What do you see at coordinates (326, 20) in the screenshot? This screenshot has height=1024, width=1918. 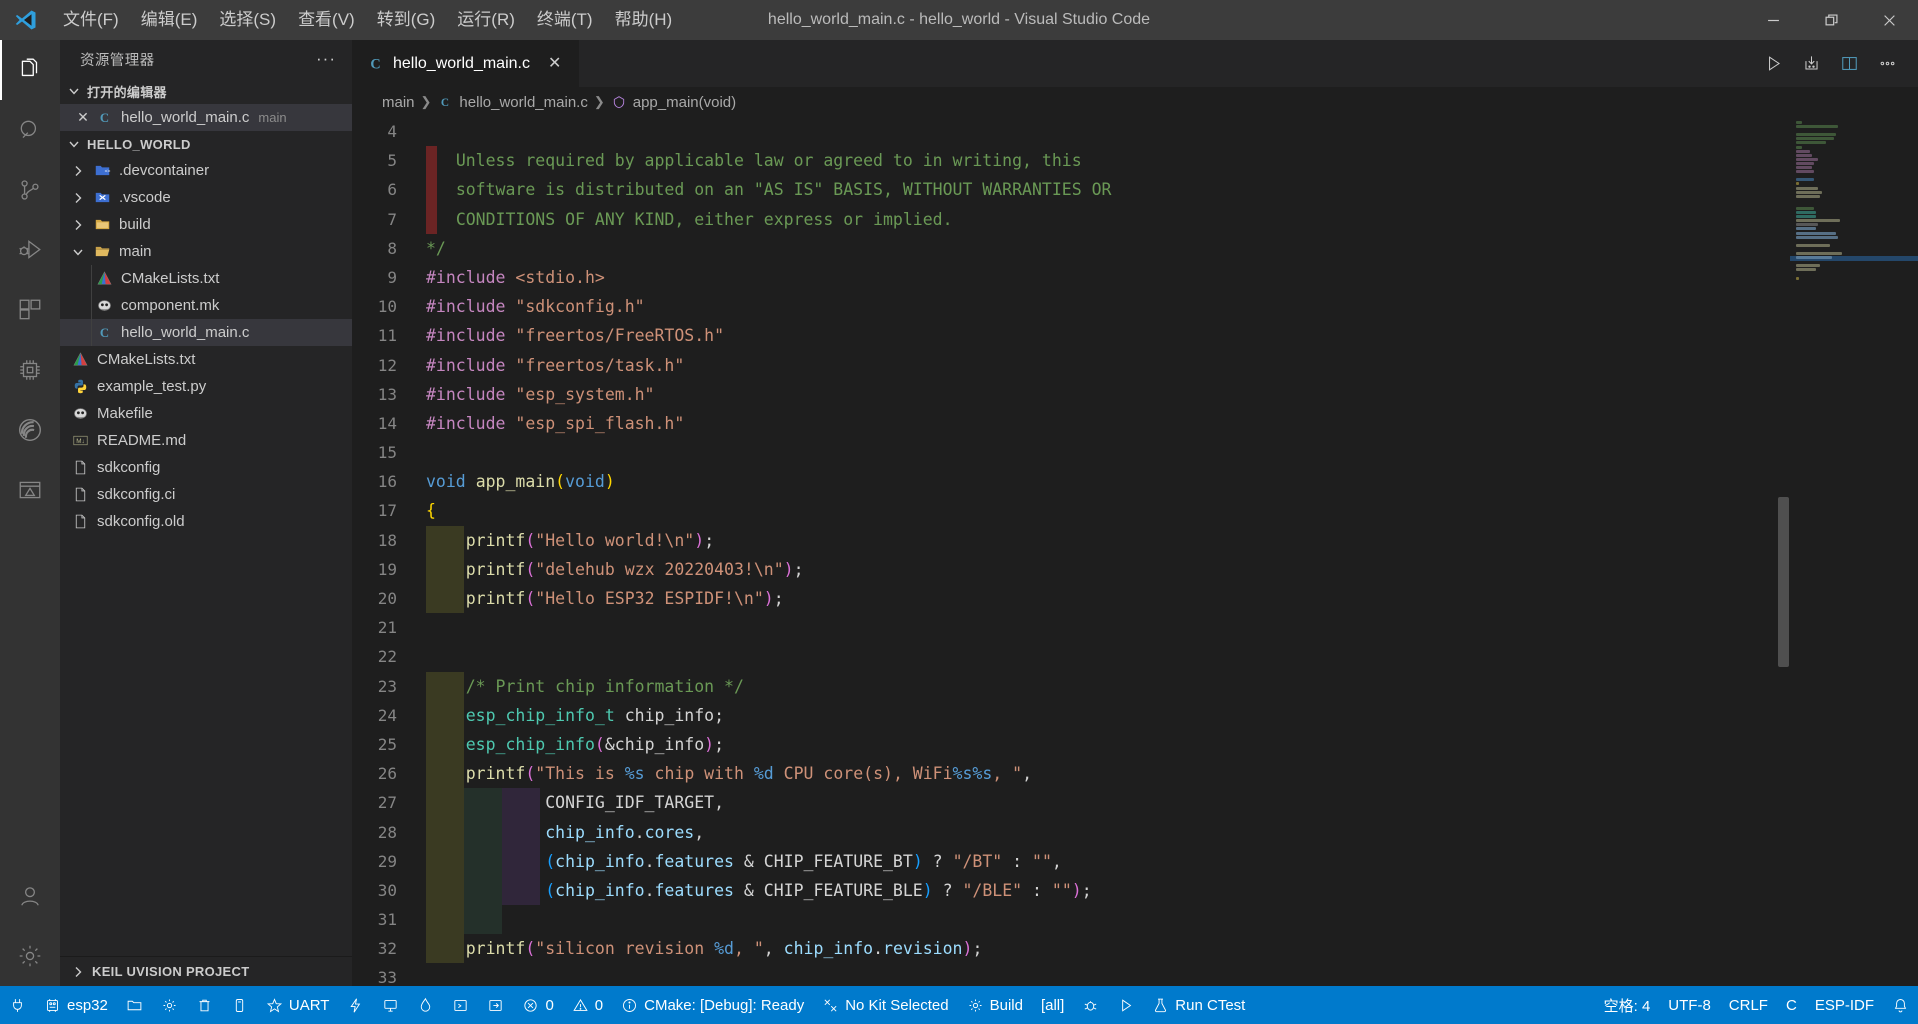 I see `menu-view: 查看(V)` at bounding box center [326, 20].